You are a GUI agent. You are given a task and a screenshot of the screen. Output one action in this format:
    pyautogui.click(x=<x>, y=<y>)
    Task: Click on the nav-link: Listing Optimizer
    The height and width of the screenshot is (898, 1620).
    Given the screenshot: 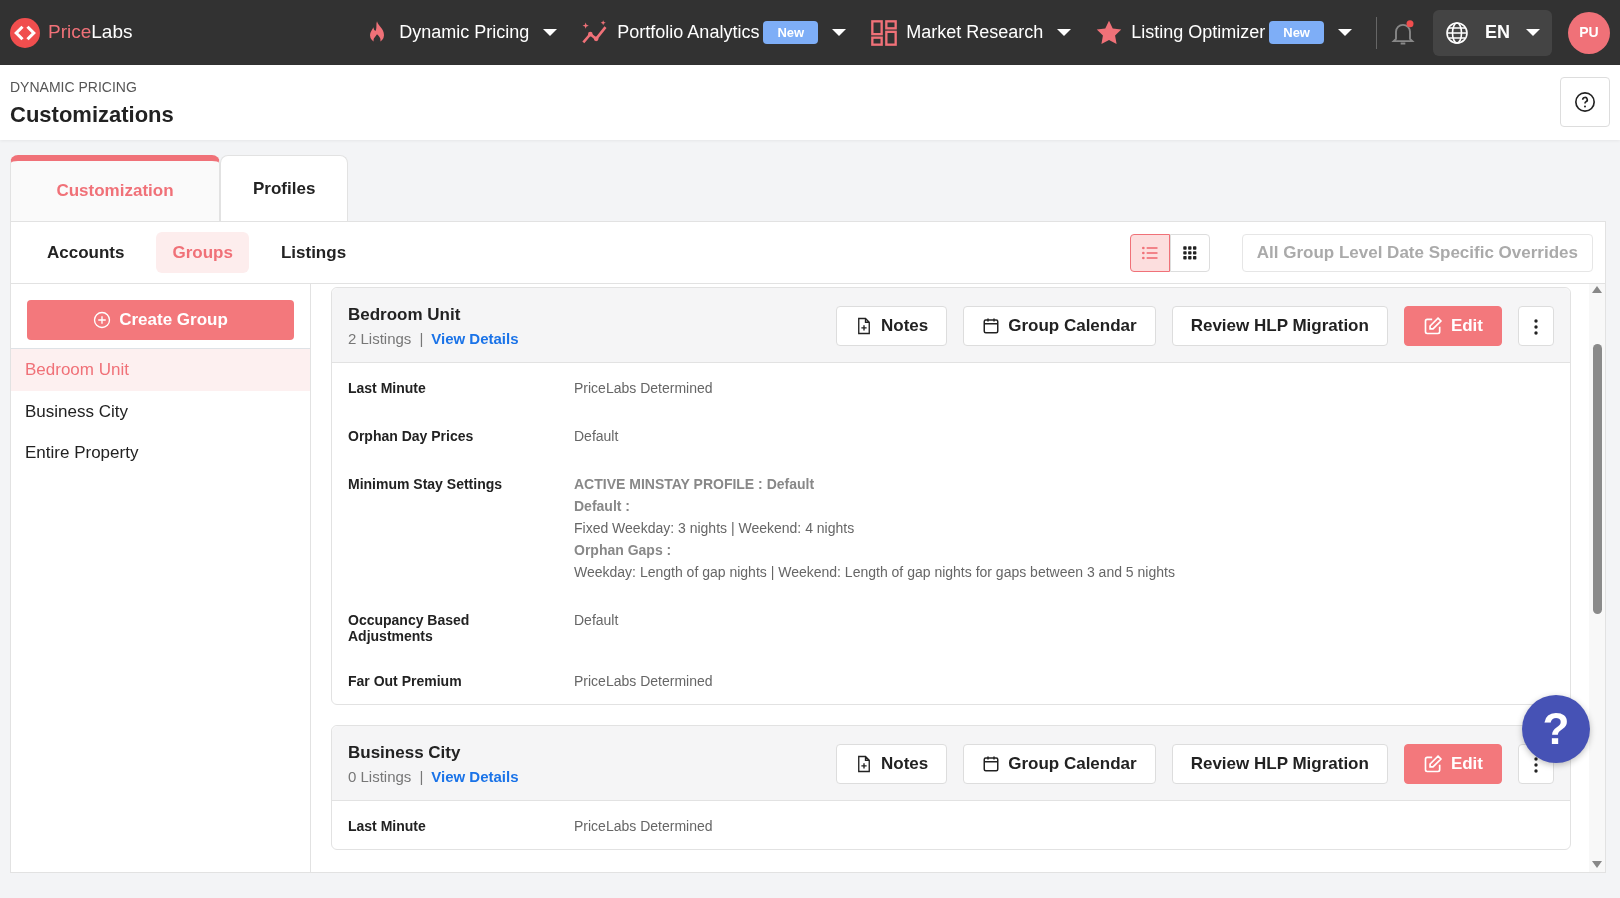 What is the action you would take?
    pyautogui.click(x=1198, y=32)
    